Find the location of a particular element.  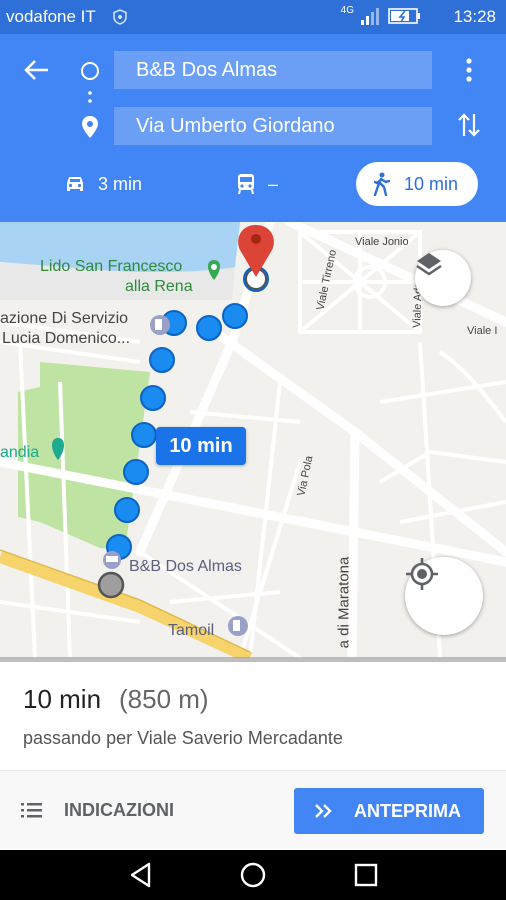

destination-field: Via Umberto Giordano is located at coordinates (273, 126).